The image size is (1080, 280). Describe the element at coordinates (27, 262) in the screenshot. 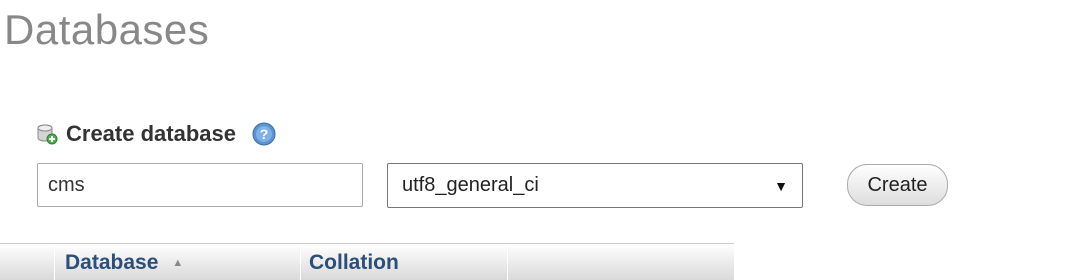

I see `column-header-select` at that location.